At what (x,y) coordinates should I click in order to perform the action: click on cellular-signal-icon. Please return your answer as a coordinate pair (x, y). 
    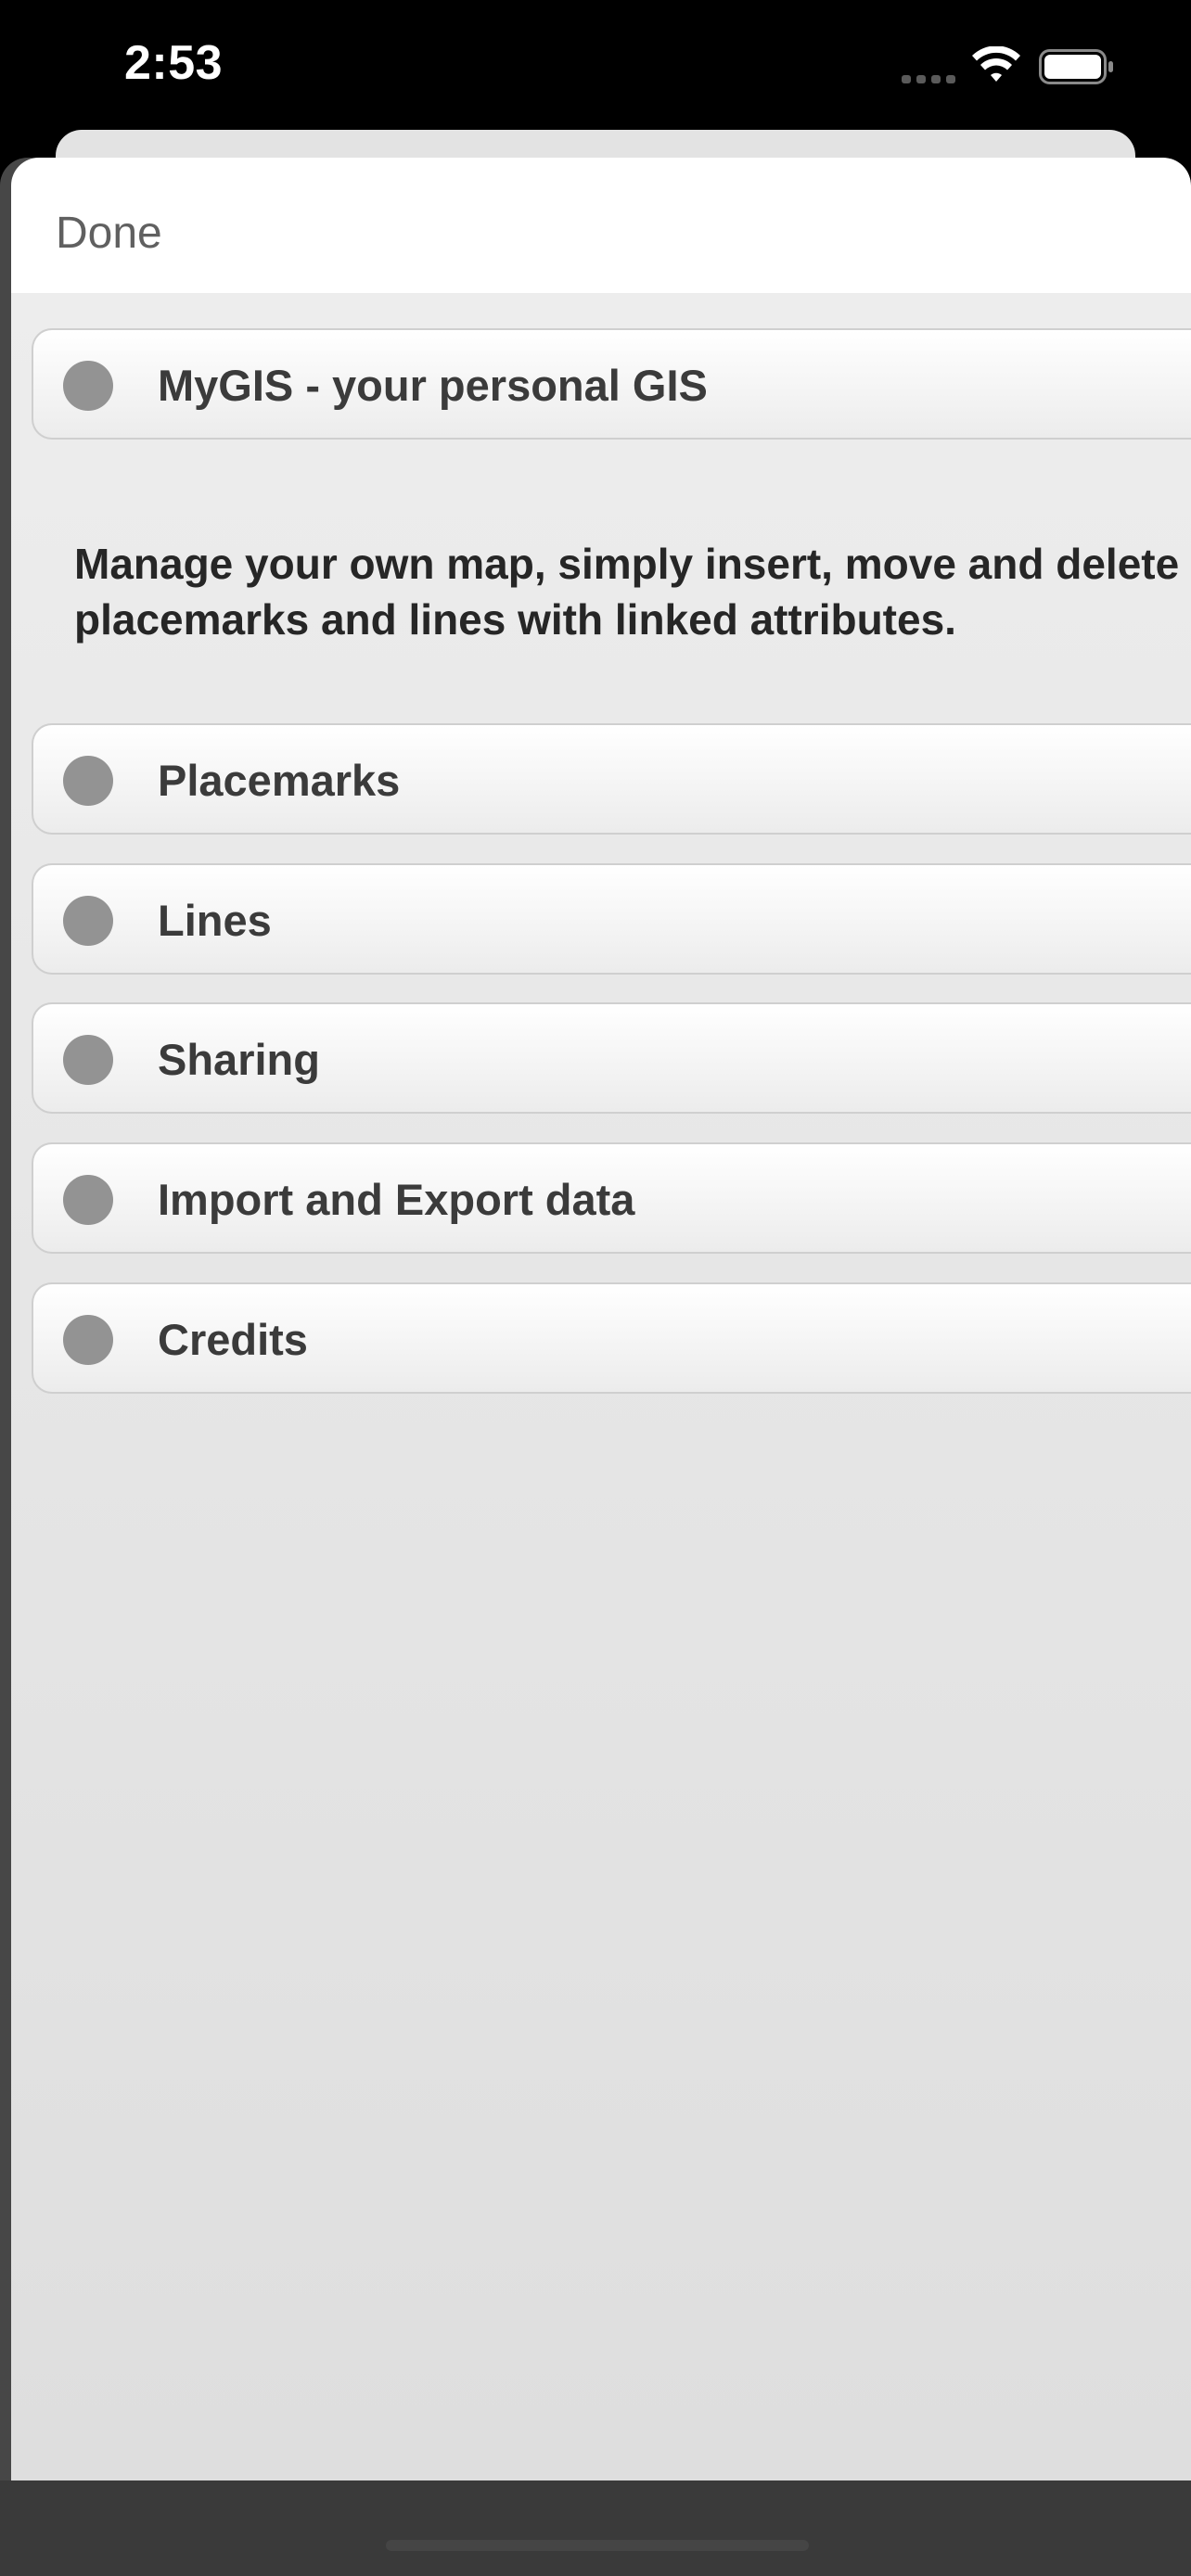
    Looking at the image, I should click on (929, 79).